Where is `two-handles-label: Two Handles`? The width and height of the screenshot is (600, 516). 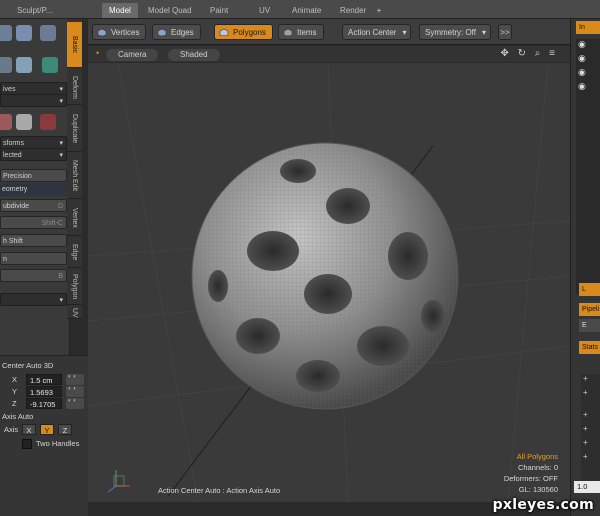 two-handles-label: Two Handles is located at coordinates (58, 443).